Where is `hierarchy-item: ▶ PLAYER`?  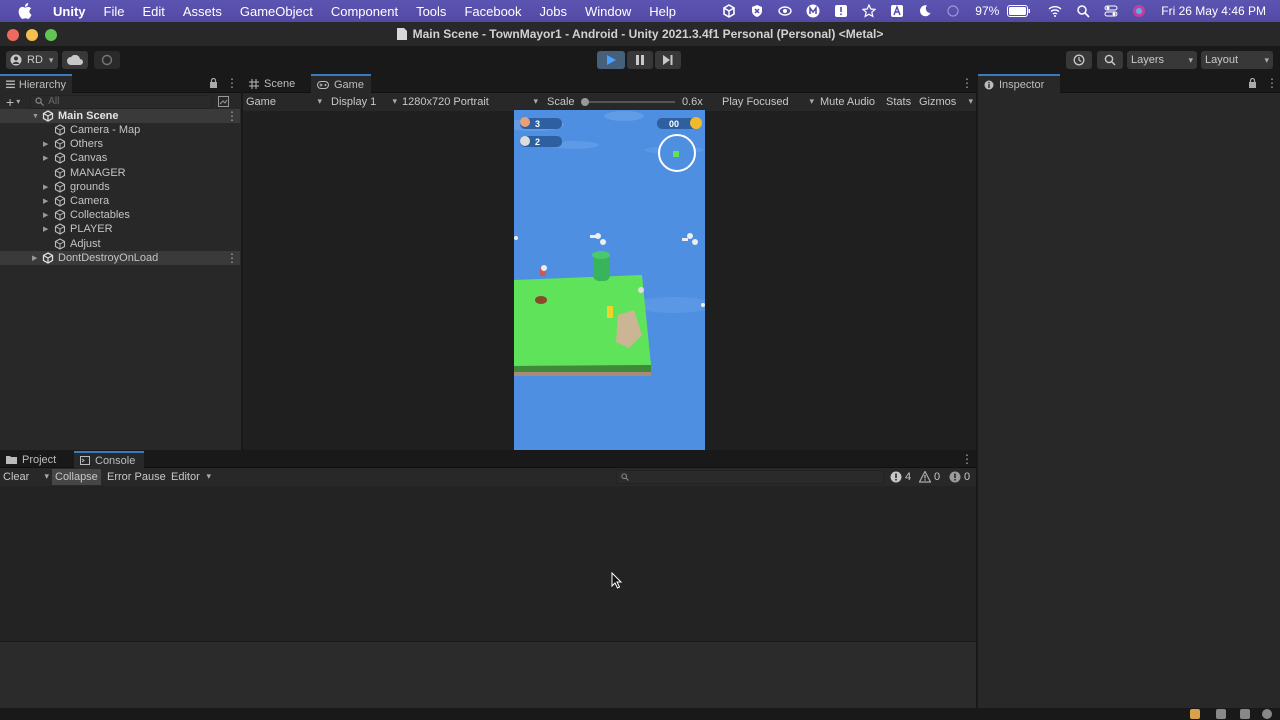
hierarchy-item: ▶ PLAYER is located at coordinates (120, 229).